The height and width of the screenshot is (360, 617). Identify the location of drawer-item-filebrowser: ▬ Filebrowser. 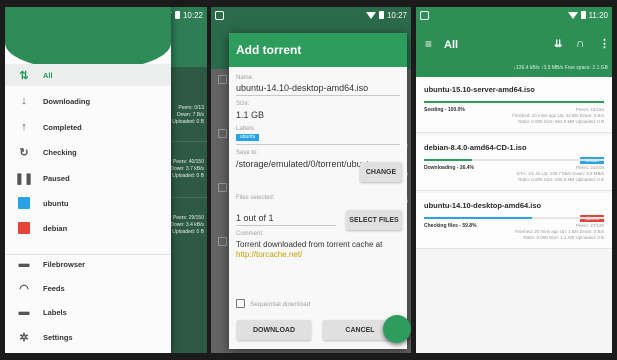
(88, 264).